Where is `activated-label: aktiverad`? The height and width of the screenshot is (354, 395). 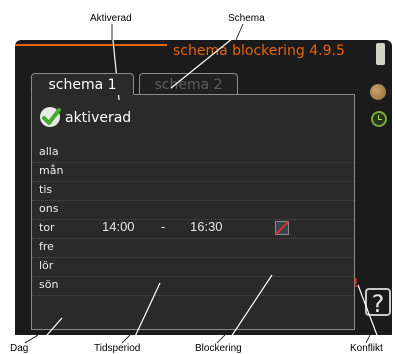
activated-label: aktiverad is located at coordinates (98, 118).